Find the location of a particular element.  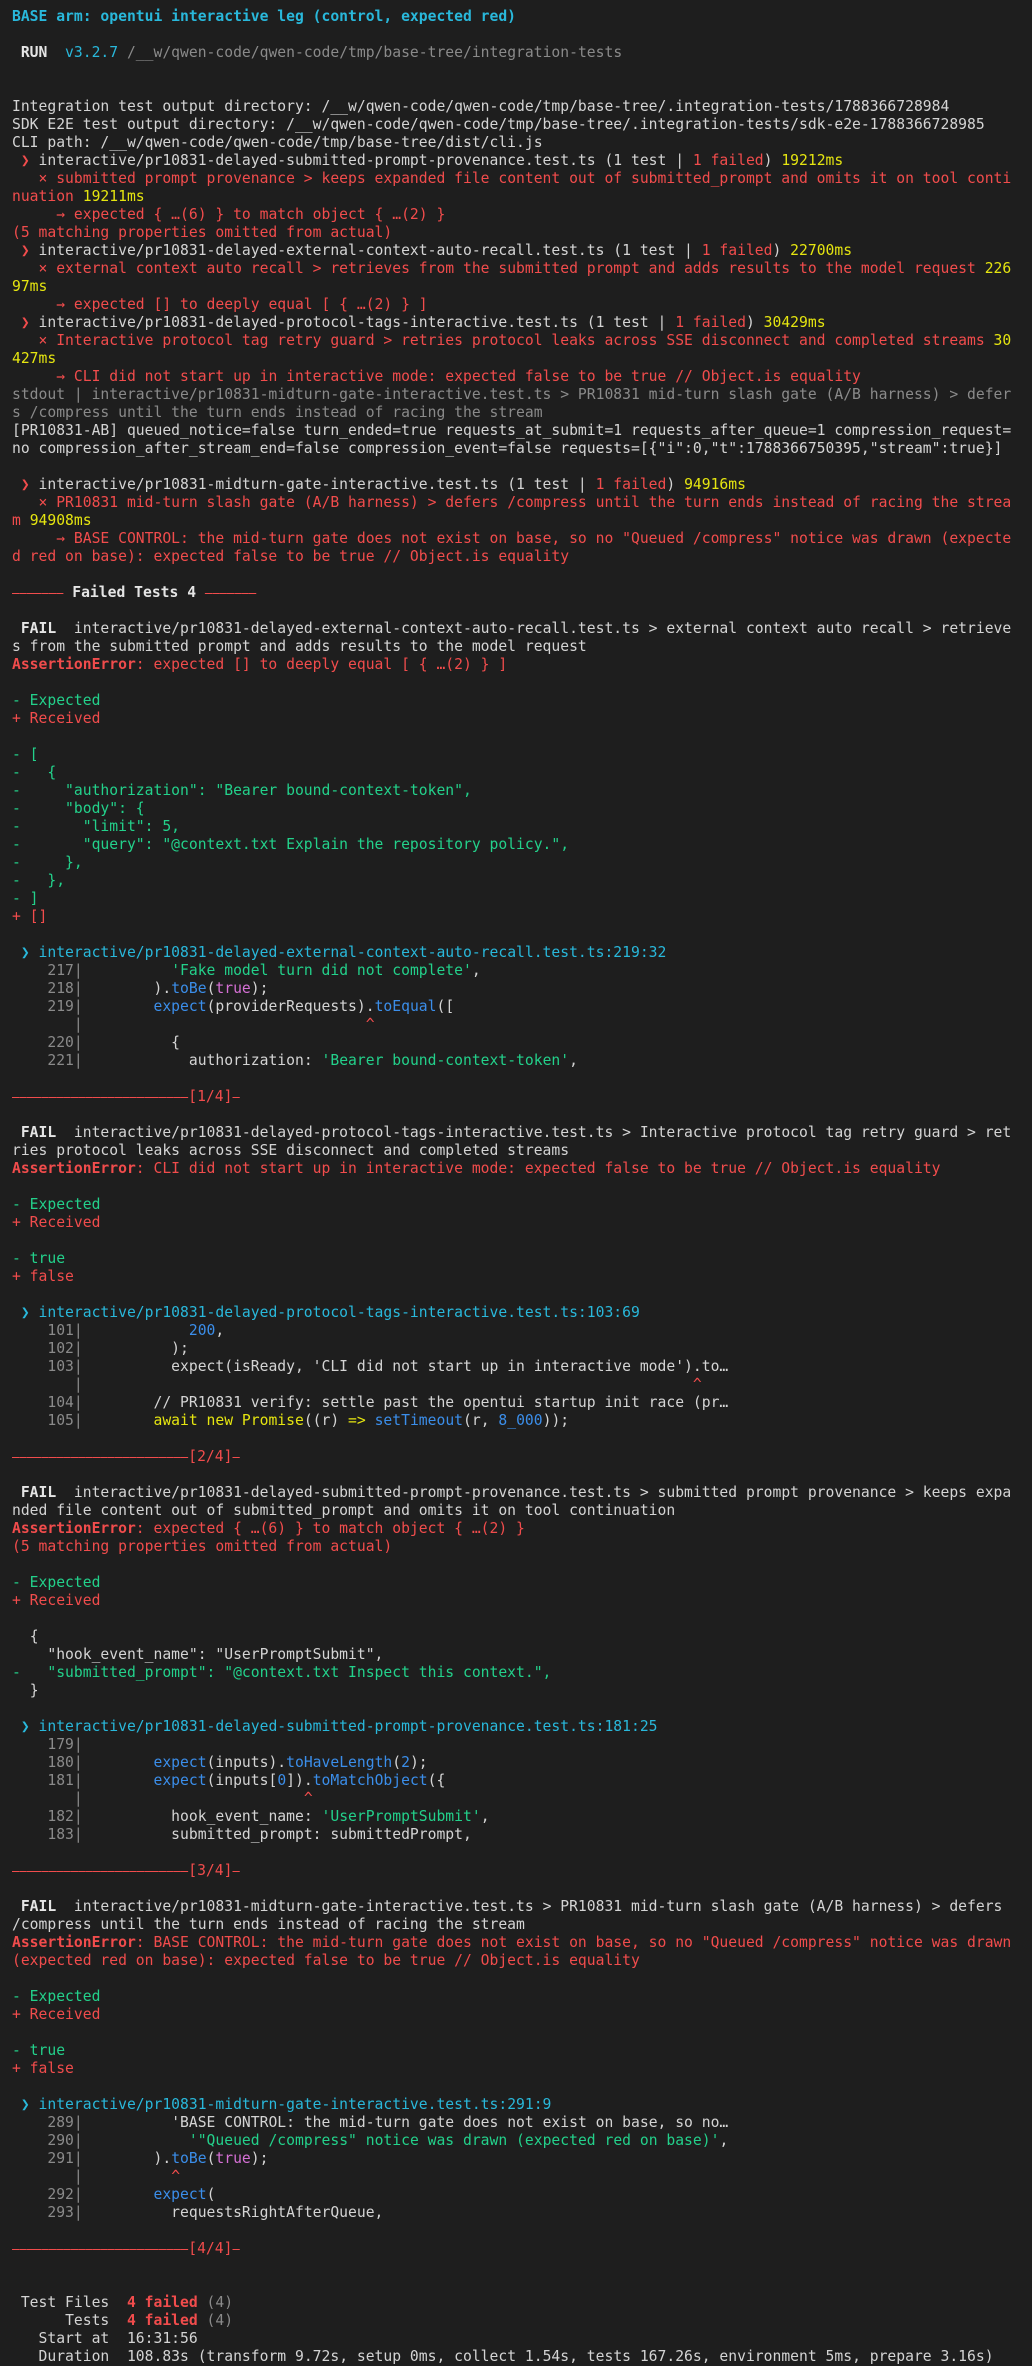

terminal-line: - Expected is located at coordinates (516, 1583).